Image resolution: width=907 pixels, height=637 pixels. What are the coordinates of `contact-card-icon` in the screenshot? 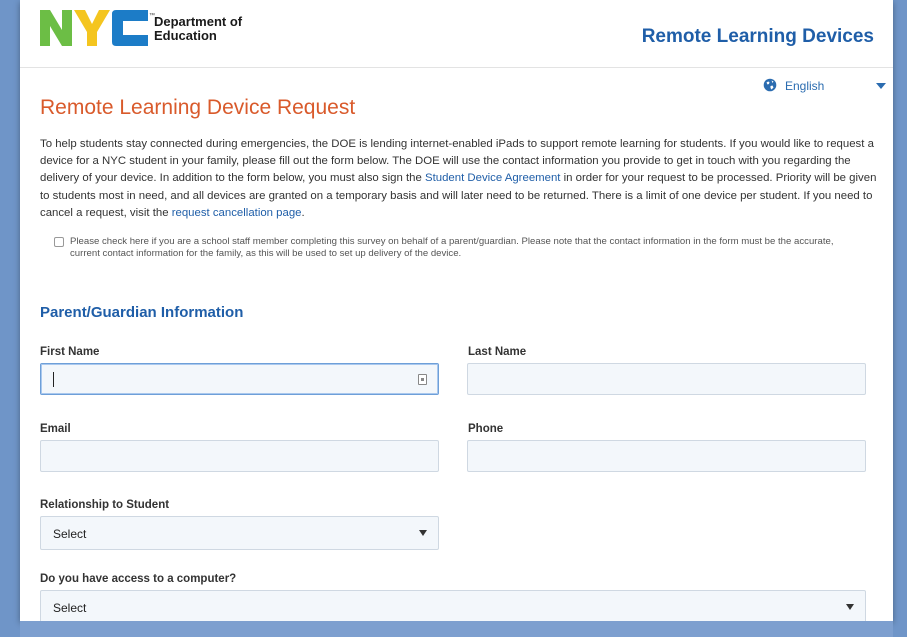 It's located at (422, 379).